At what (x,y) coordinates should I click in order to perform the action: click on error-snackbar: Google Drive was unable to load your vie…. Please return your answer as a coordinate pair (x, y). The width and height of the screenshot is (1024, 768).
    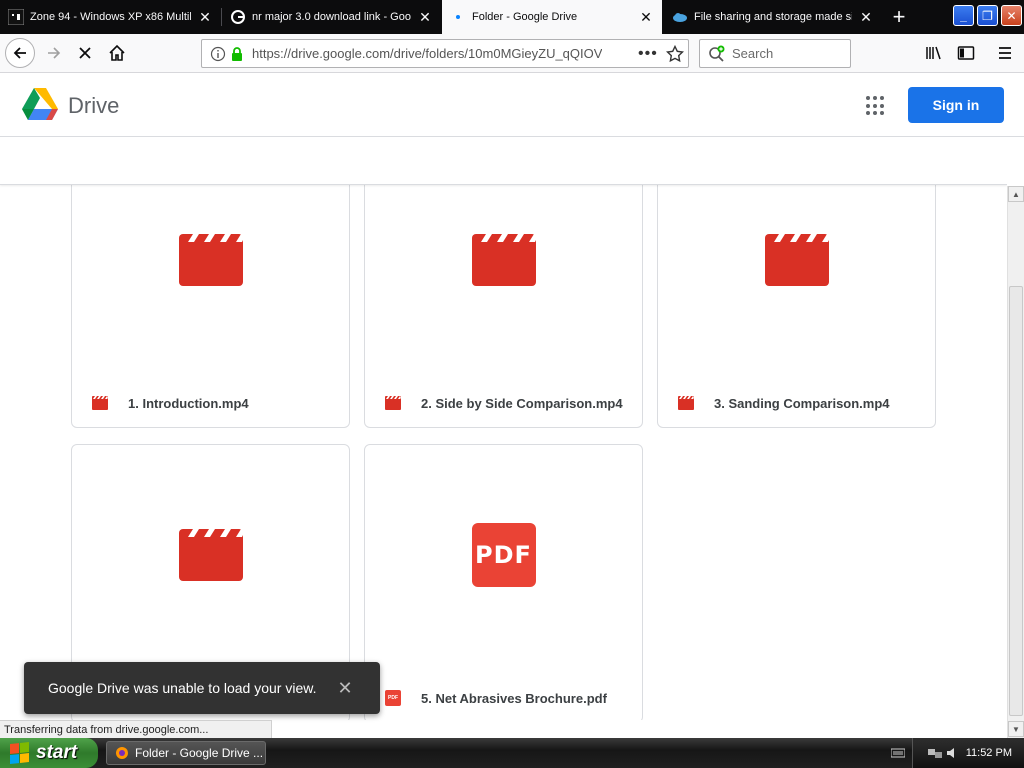
    Looking at the image, I should click on (202, 688).